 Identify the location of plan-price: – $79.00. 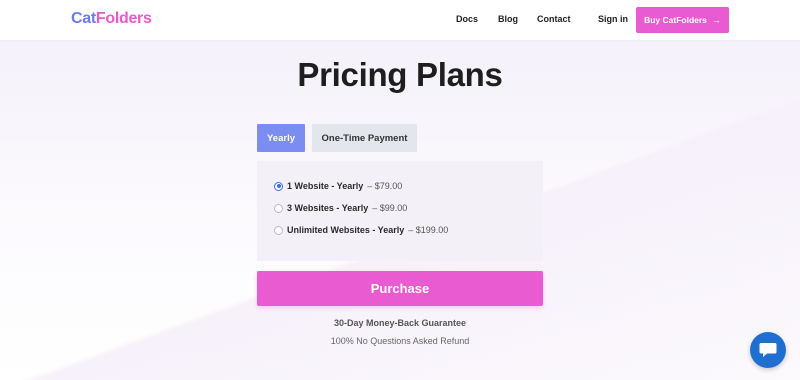
(385, 186).